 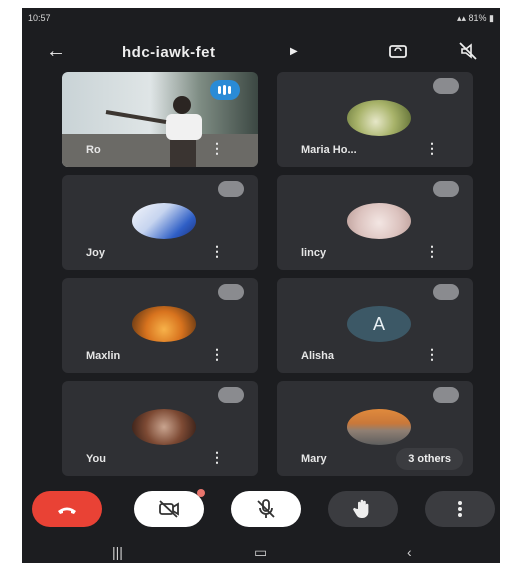 I want to click on status-time: 10:57, so click(x=39, y=18).